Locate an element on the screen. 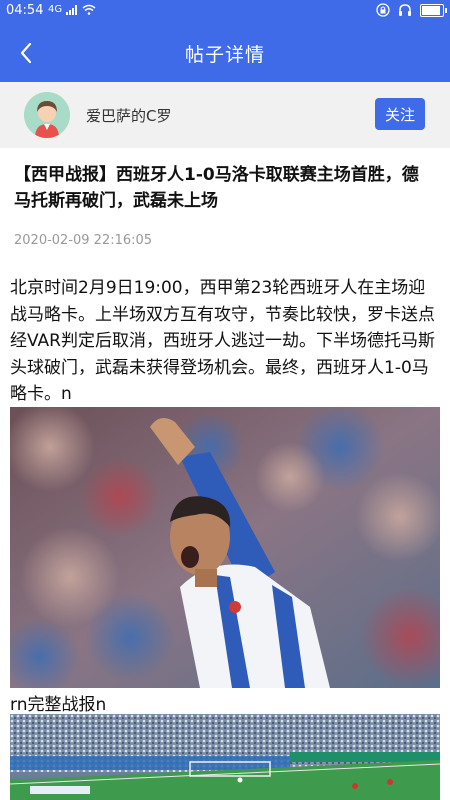 The image size is (450, 800). avatar is located at coordinates (47, 115).